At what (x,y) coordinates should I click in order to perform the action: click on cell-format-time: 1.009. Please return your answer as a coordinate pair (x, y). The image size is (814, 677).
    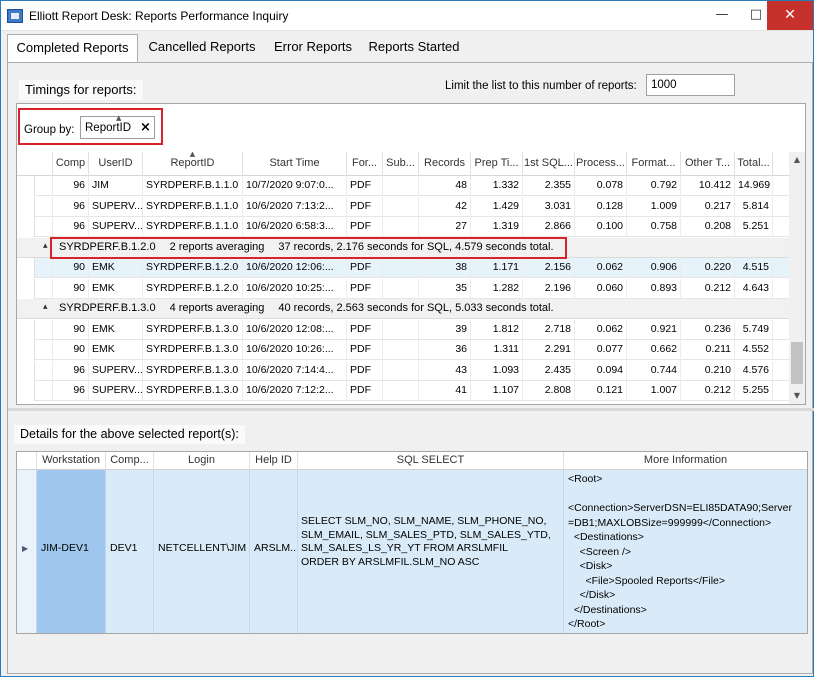
    Looking at the image, I should click on (654, 206).